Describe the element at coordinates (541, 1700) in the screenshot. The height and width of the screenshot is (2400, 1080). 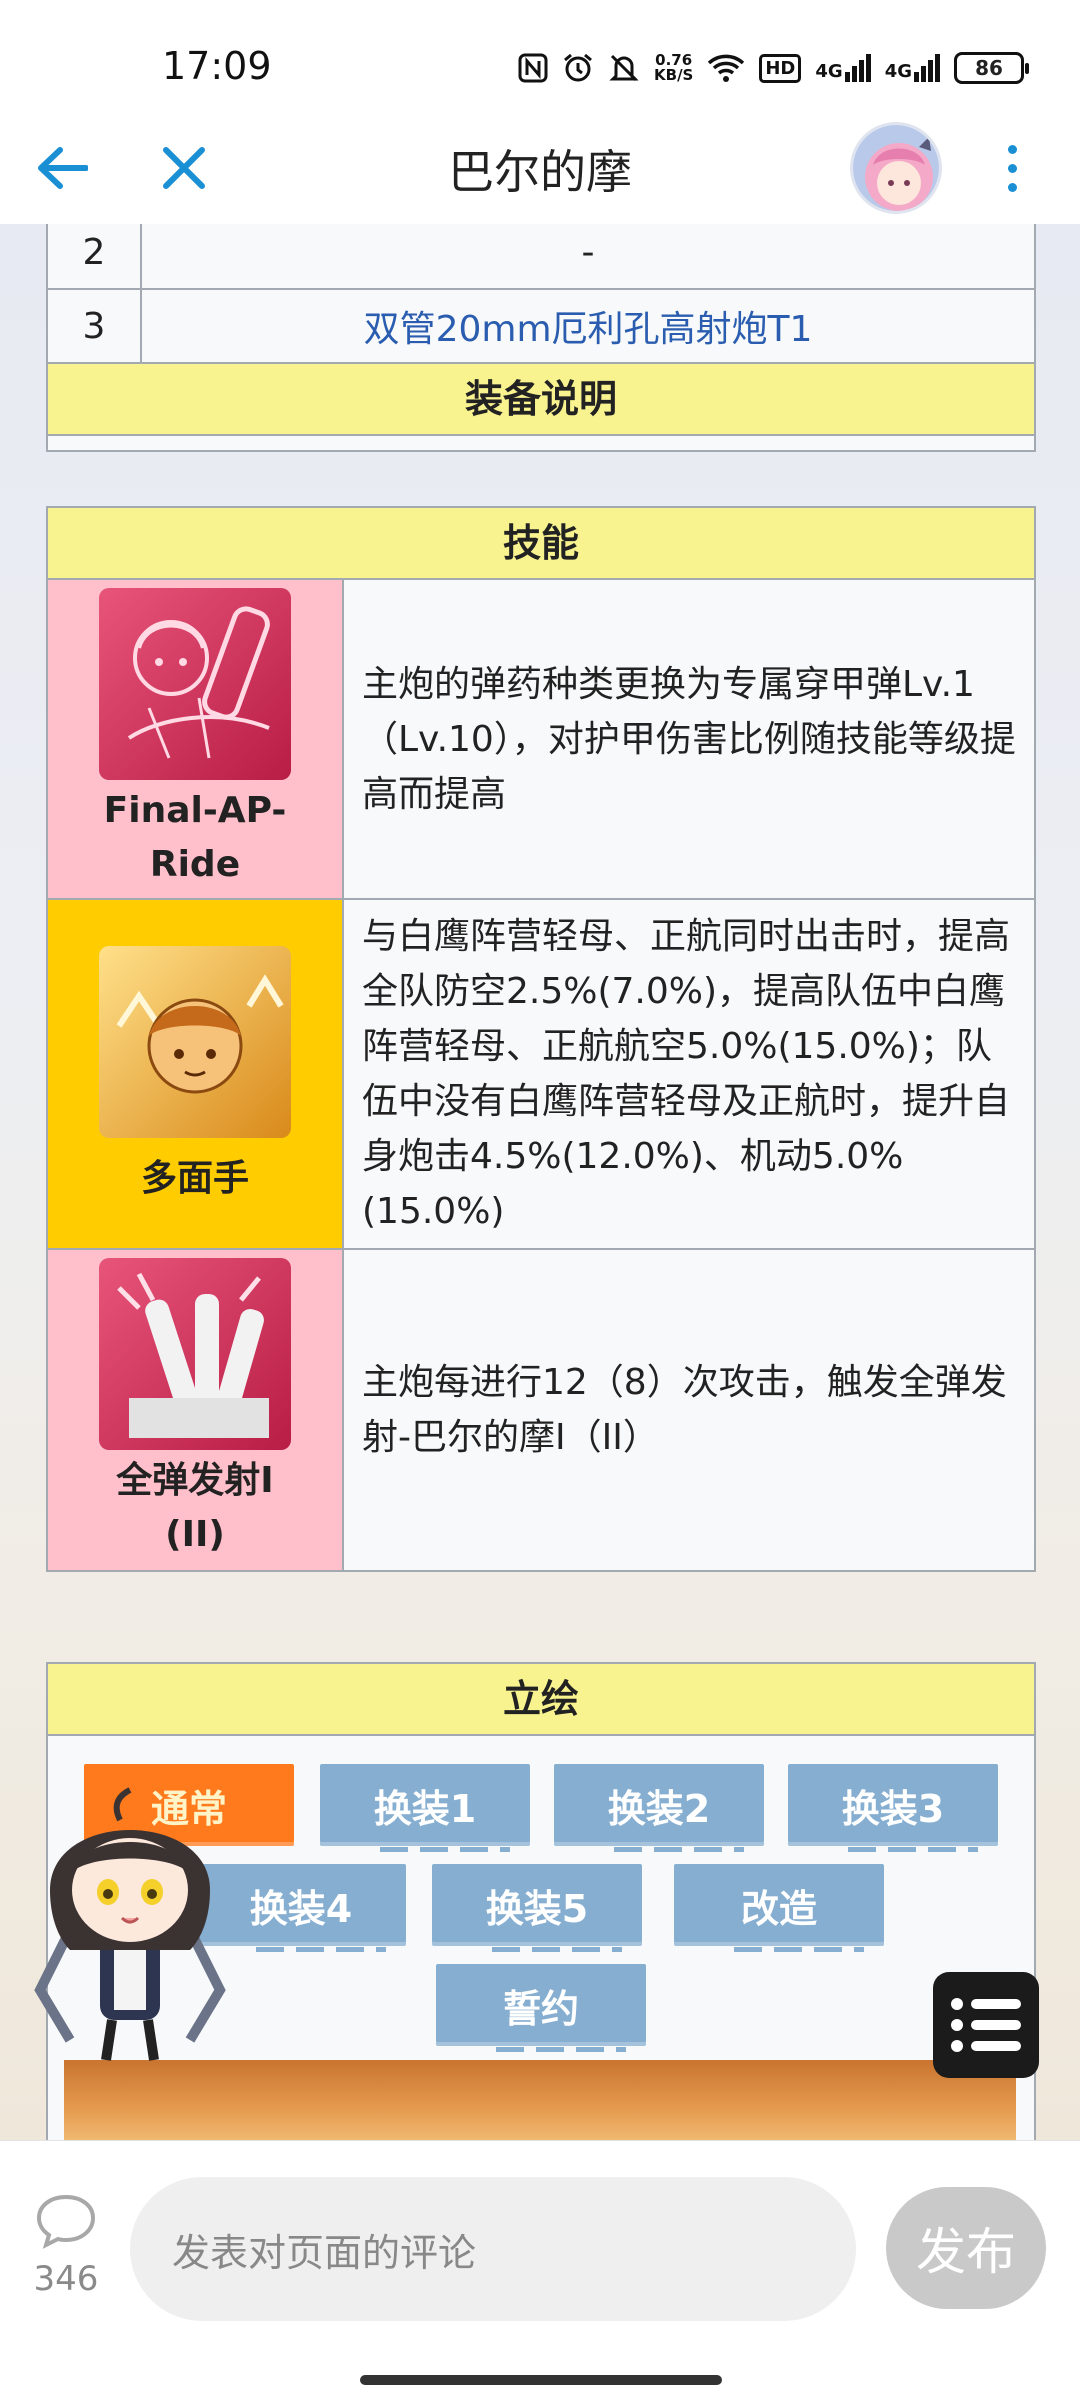
I see `illustration-header: 立绘` at that location.